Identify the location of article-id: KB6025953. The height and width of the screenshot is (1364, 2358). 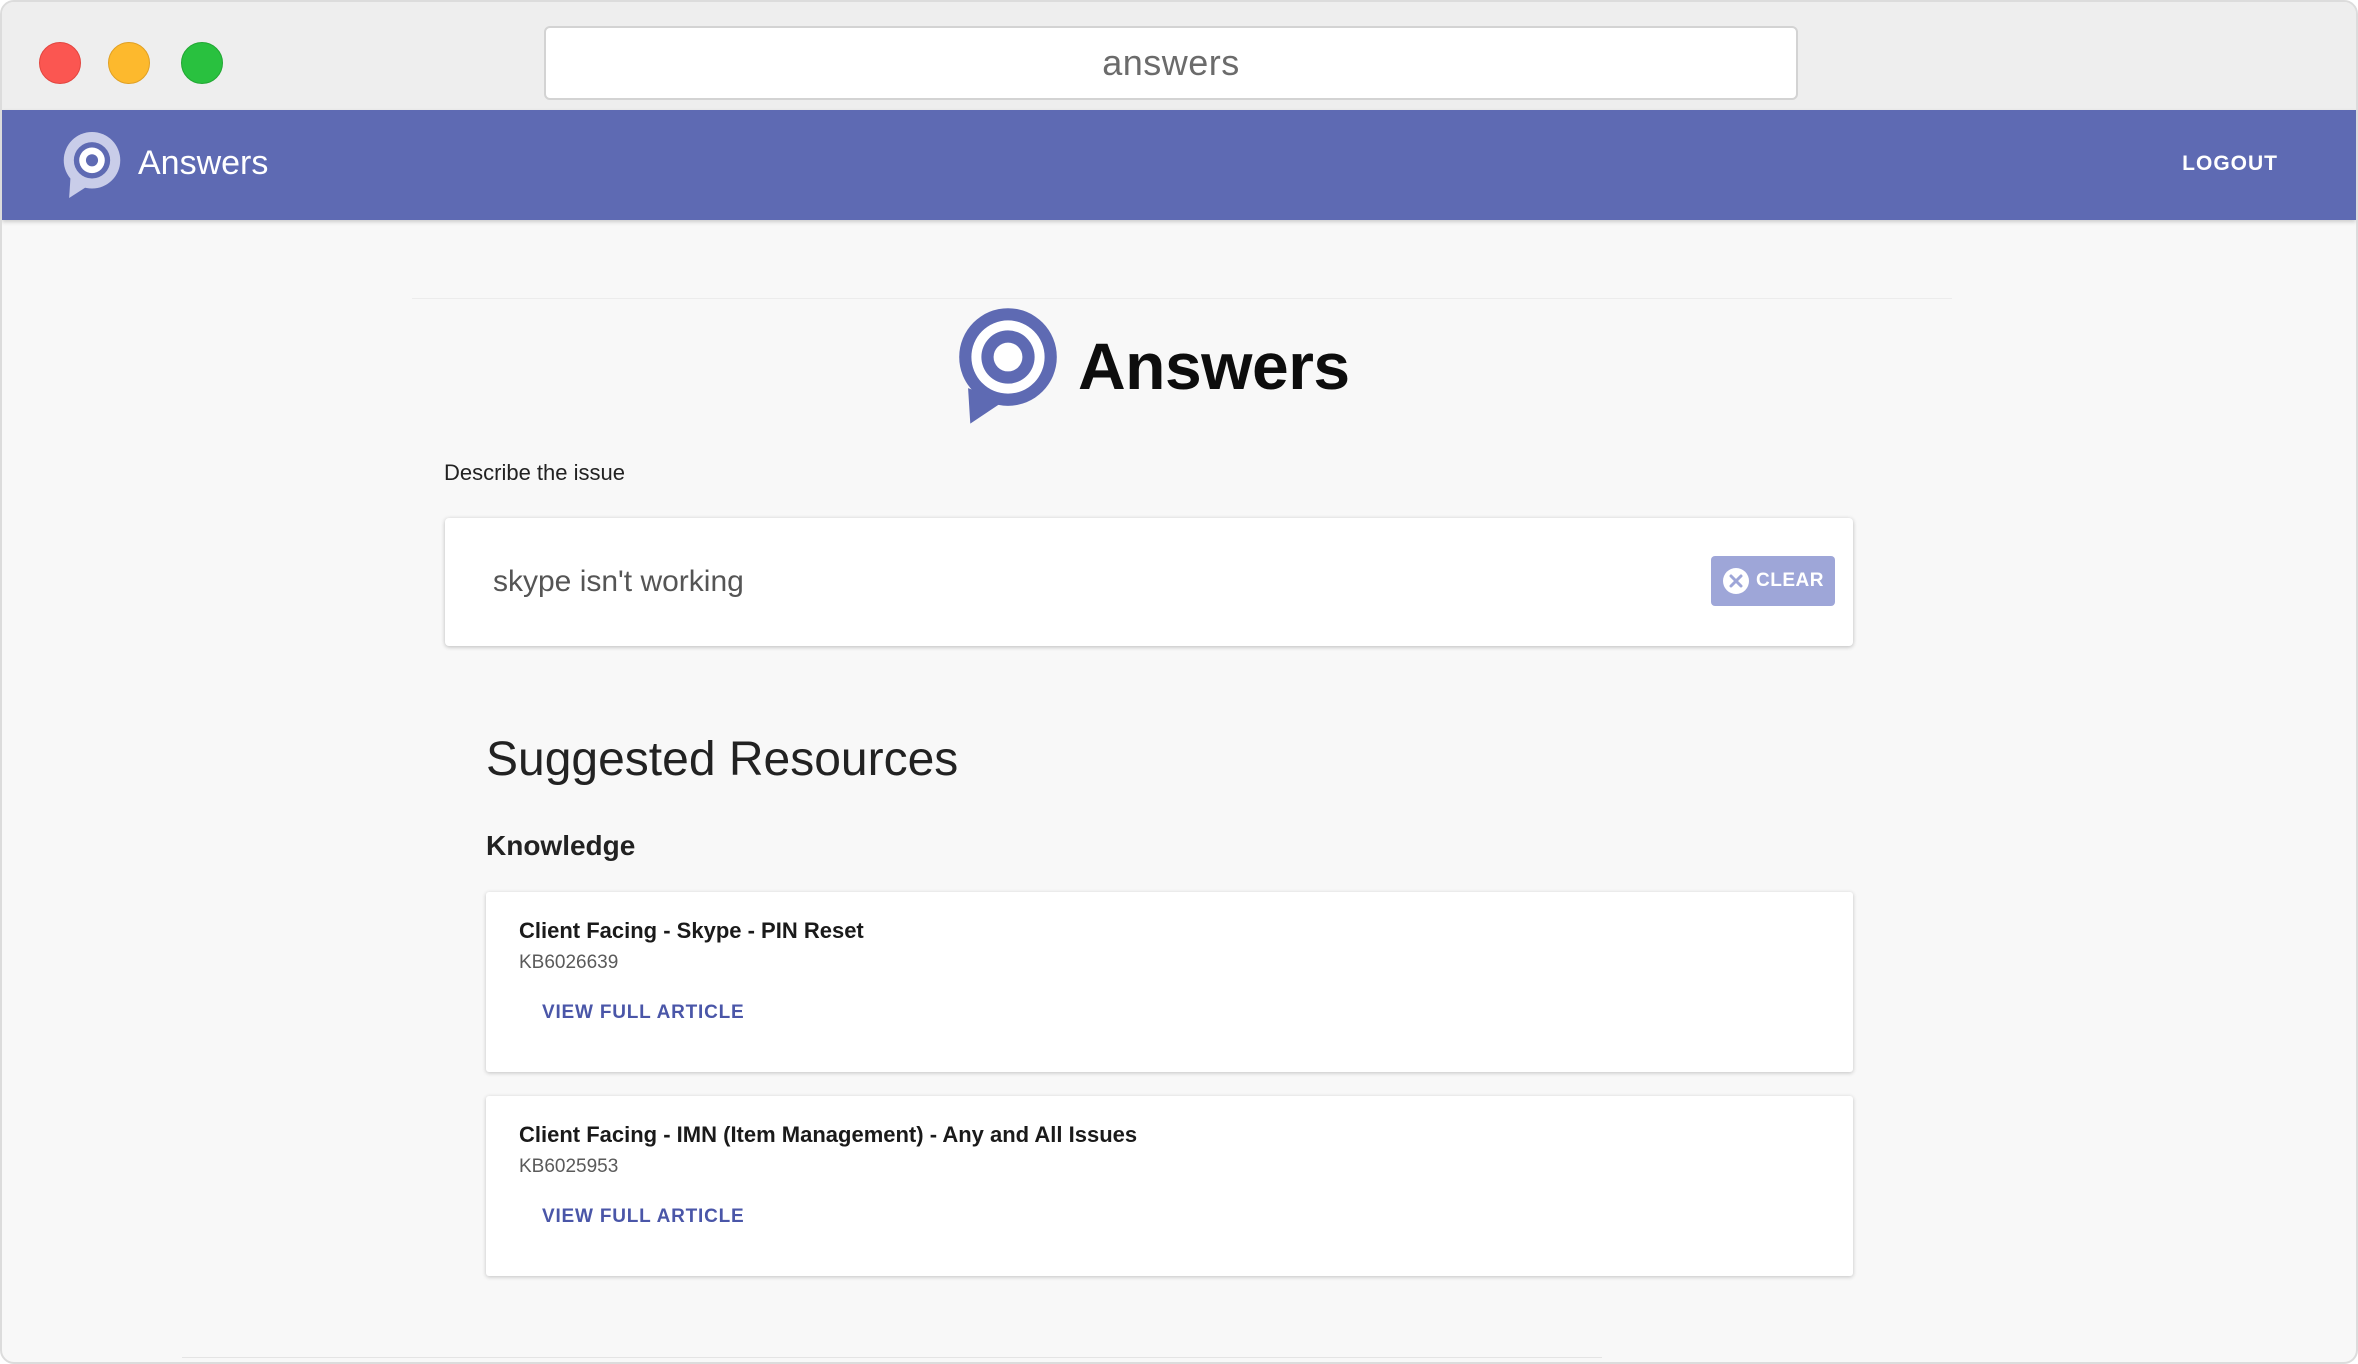
(569, 1166).